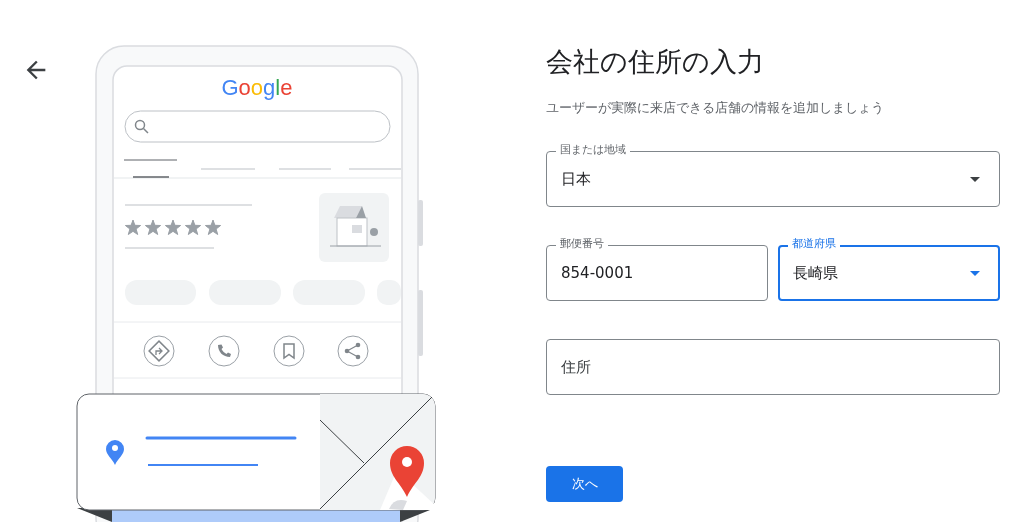 The image size is (1024, 522). Describe the element at coordinates (584, 484) in the screenshot. I see `next-button: 次へ` at that location.